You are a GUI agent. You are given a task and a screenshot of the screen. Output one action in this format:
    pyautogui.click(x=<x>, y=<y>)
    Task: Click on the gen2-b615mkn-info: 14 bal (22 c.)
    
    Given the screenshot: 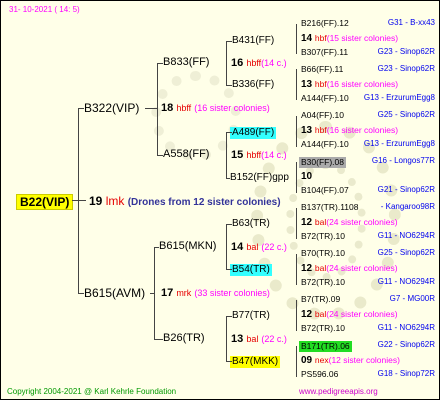 What is the action you would take?
    pyautogui.click(x=259, y=247)
    